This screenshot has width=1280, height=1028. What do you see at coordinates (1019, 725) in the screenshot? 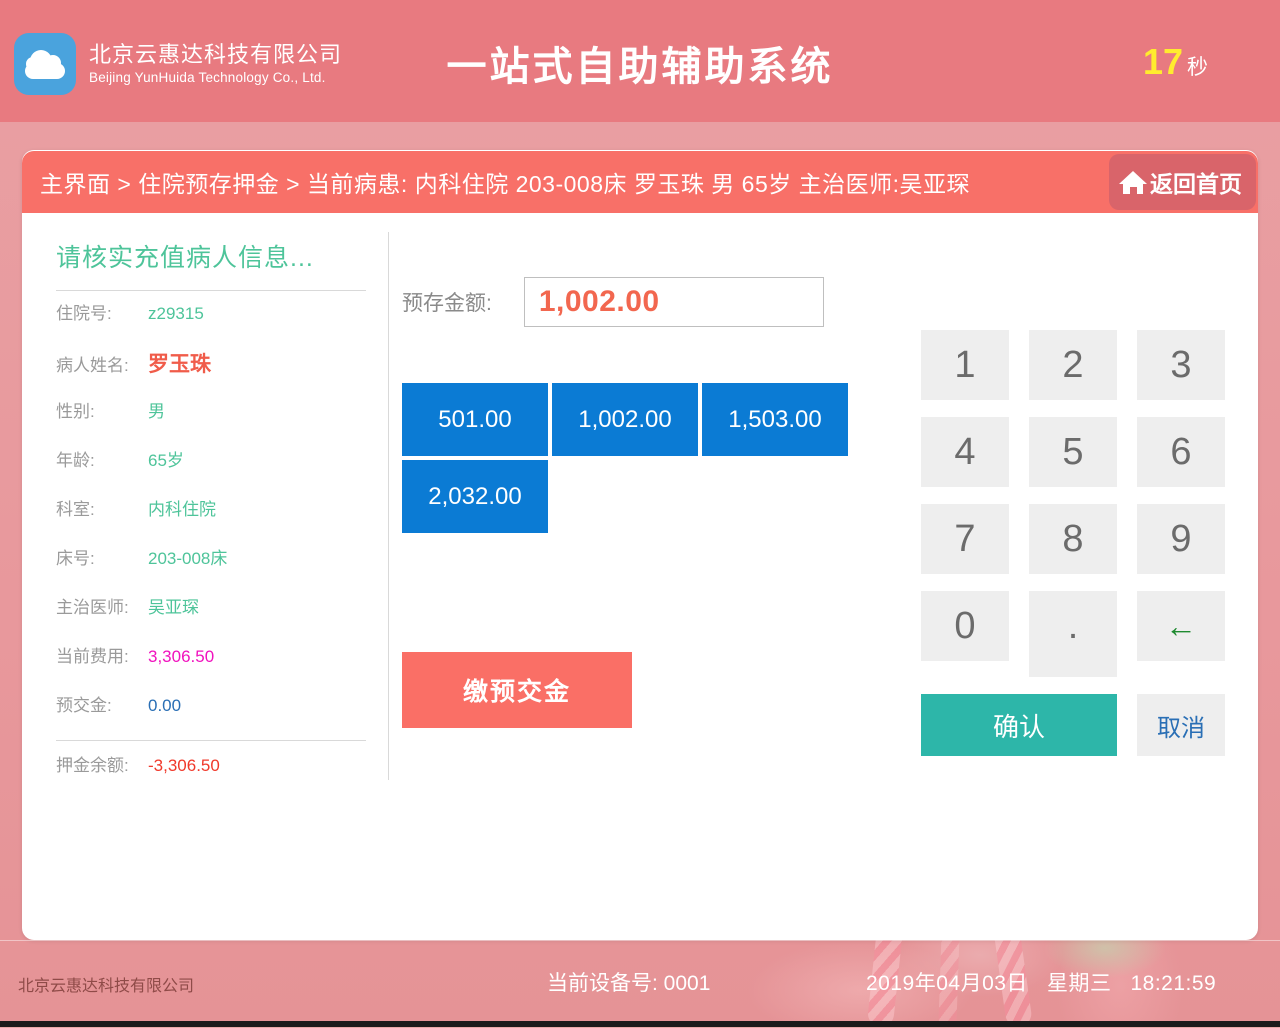
I see `confirm-button: 确认` at bounding box center [1019, 725].